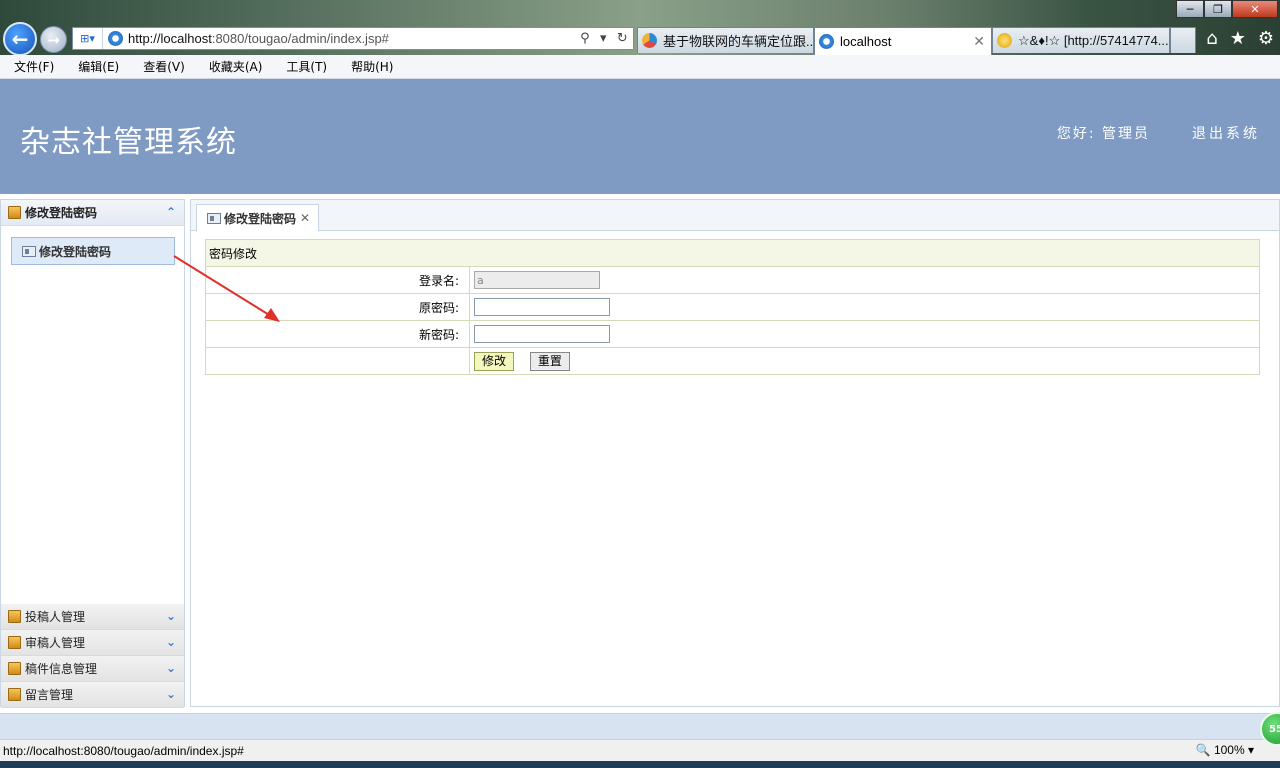 The image size is (1280, 768). I want to click on refresh-icon: ↻, so click(622, 38).